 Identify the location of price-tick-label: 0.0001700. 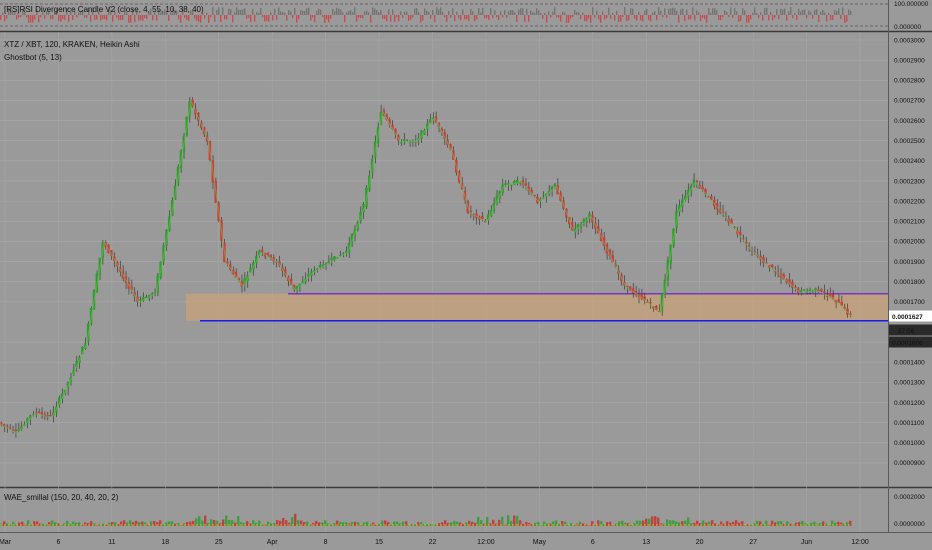
(909, 302).